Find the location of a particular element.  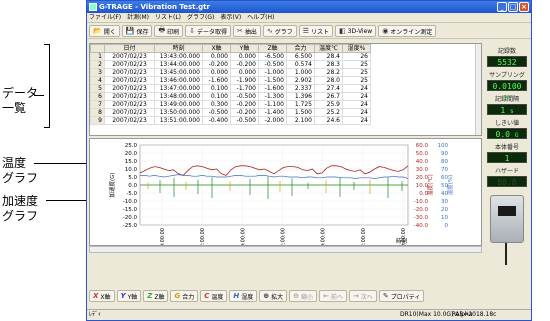

y-right-humidity-tick-label: 10 is located at coordinates (444, 218).